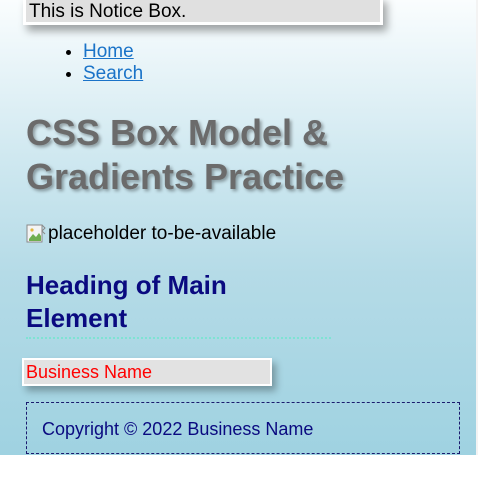 This screenshot has width=478, height=496. I want to click on page-title: CSS Box Model & Gradients Practice, so click(185, 154).